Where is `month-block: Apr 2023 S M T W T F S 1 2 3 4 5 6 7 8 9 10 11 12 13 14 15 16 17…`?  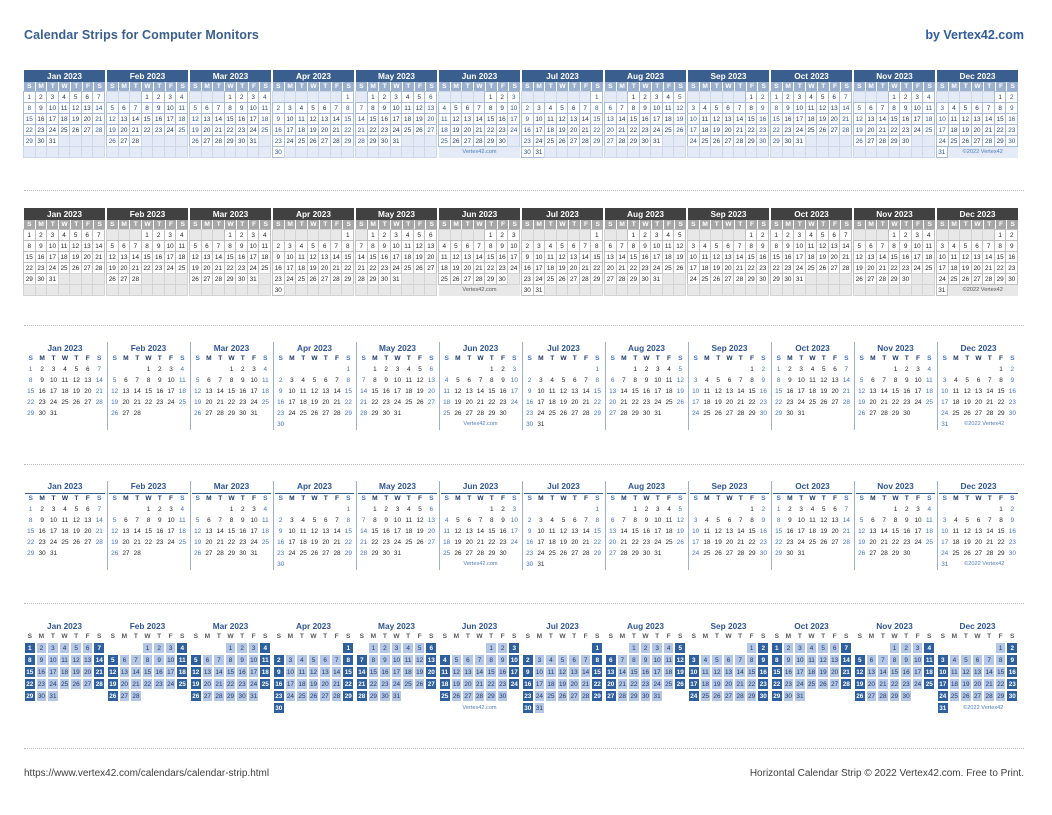
month-block: Apr 2023 S M T W T F S 1 2 3 4 5 6 7 8 9 10 11 12 13 14 15 16 17… is located at coordinates (313, 252).